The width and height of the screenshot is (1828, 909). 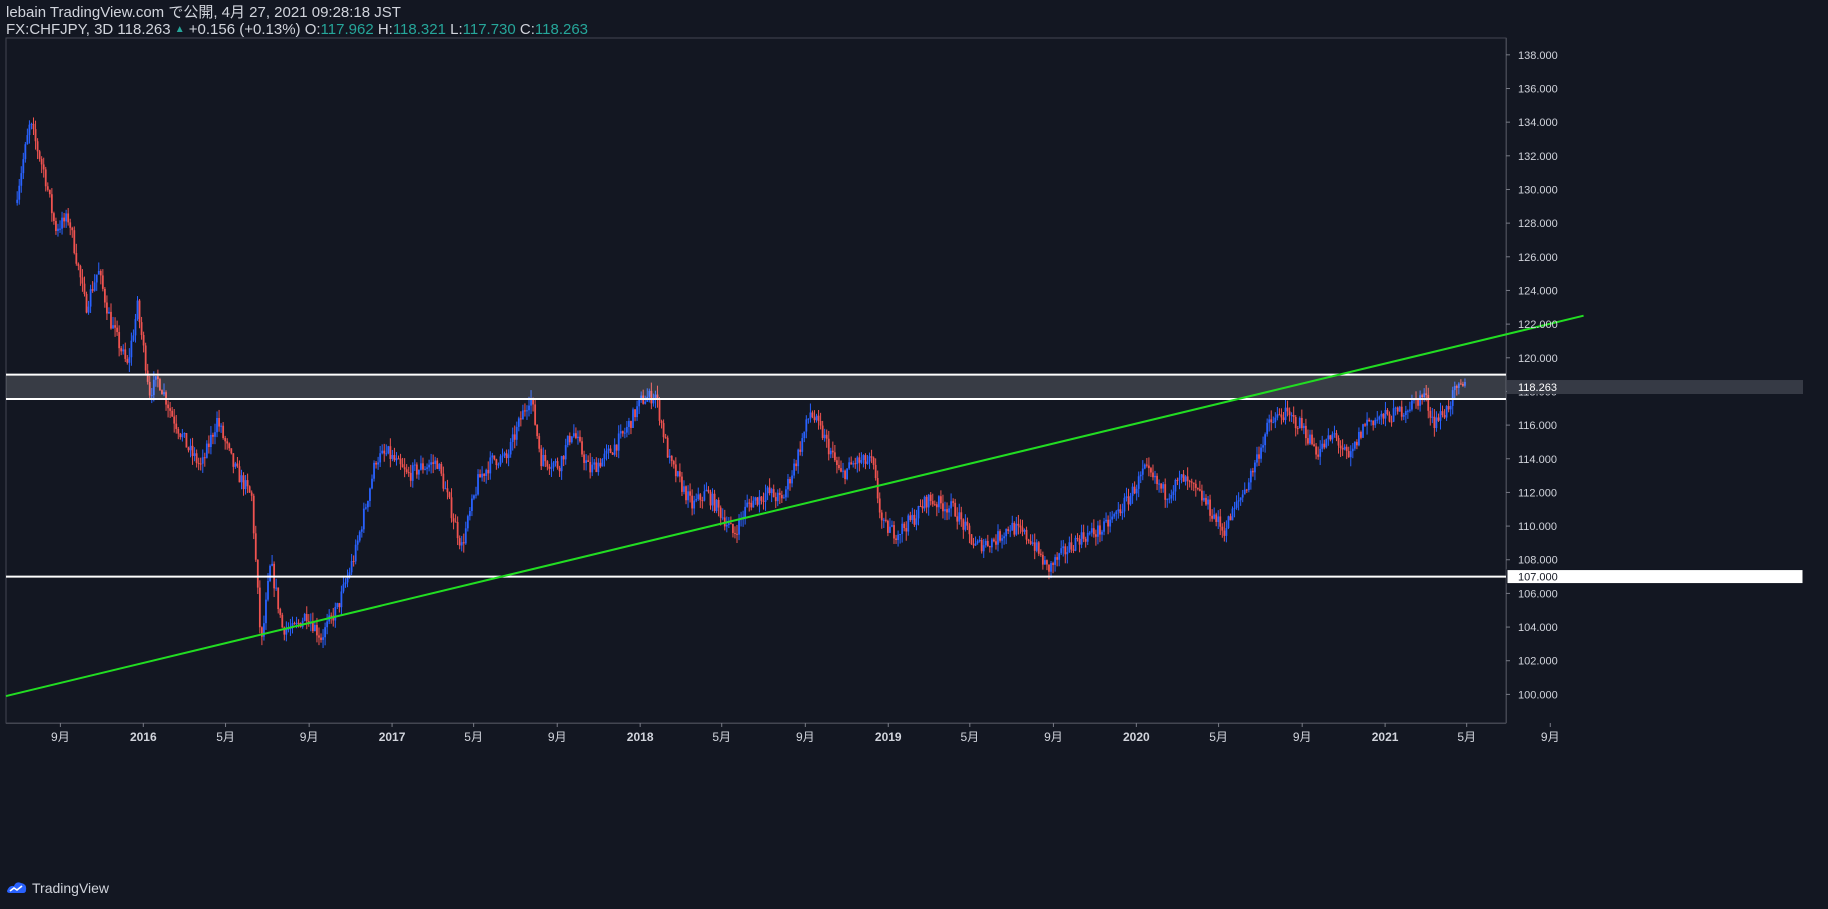 I want to click on low-value: 117.730, so click(x=489, y=29).